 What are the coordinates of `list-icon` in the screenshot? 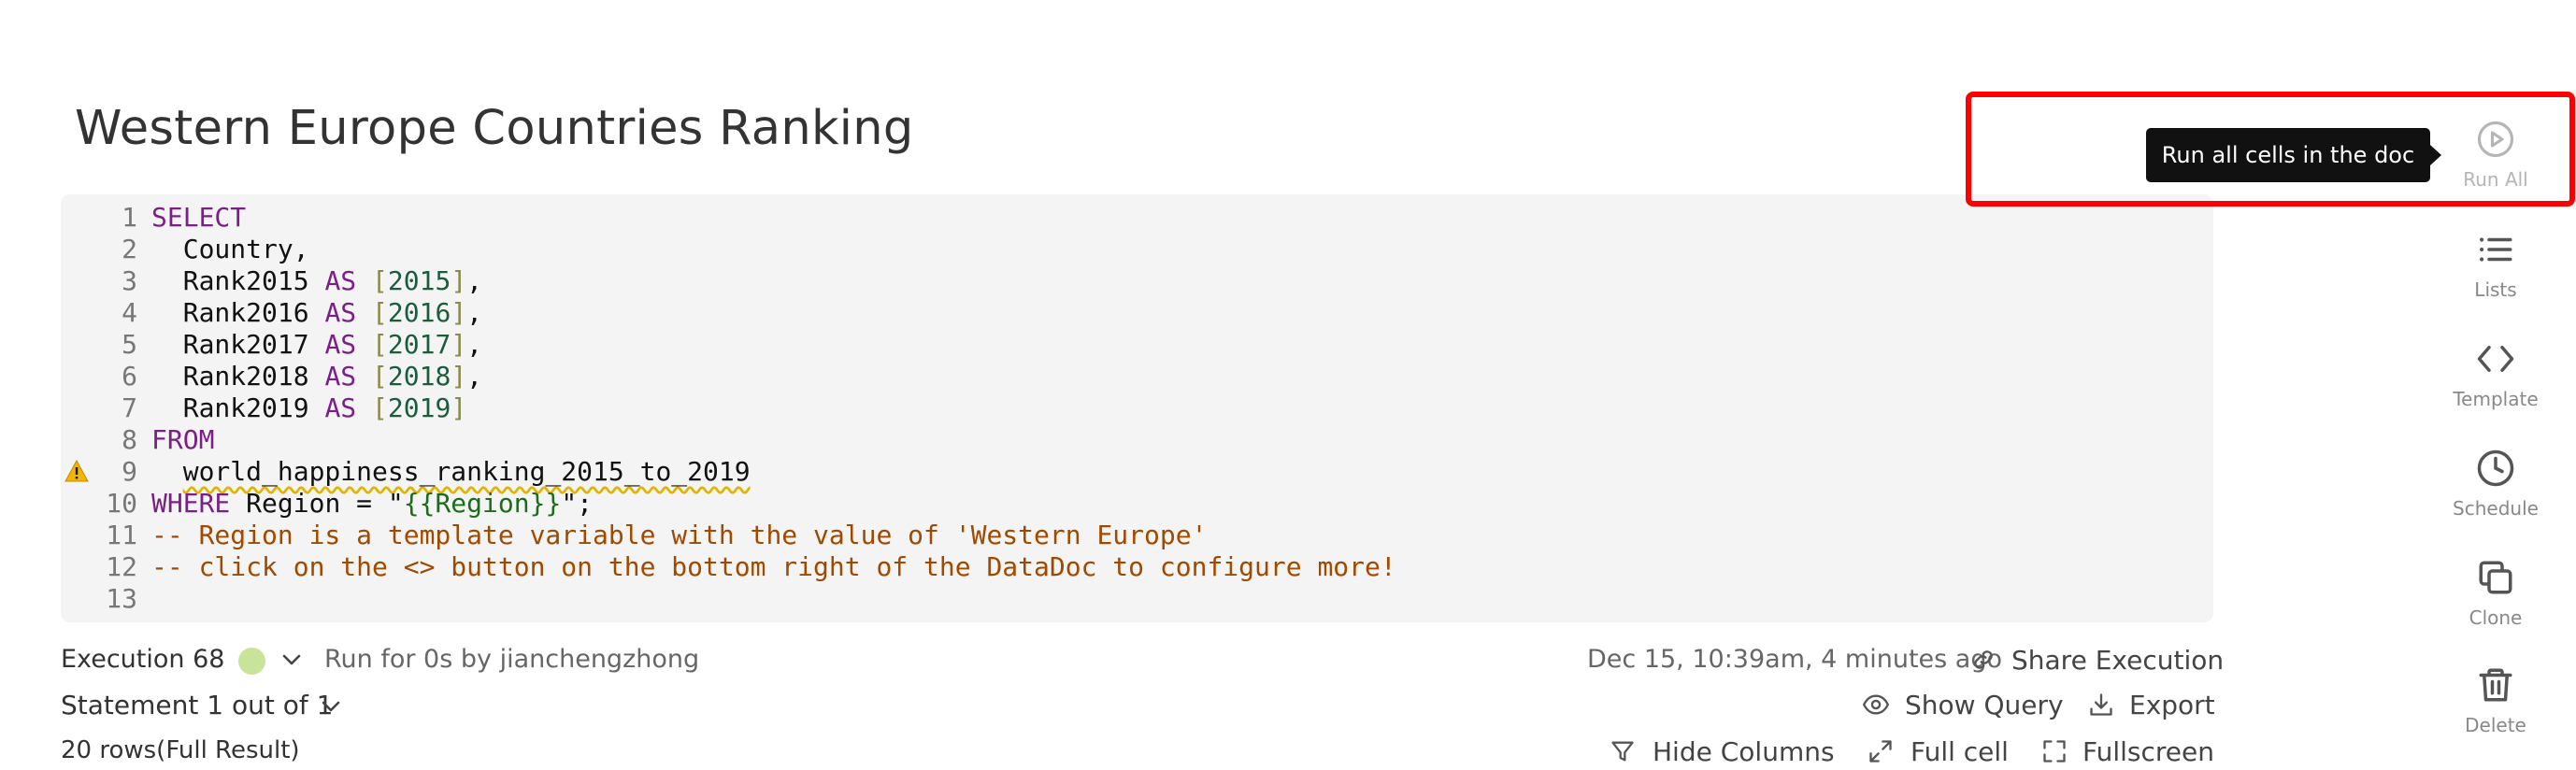 It's located at (2496, 249).